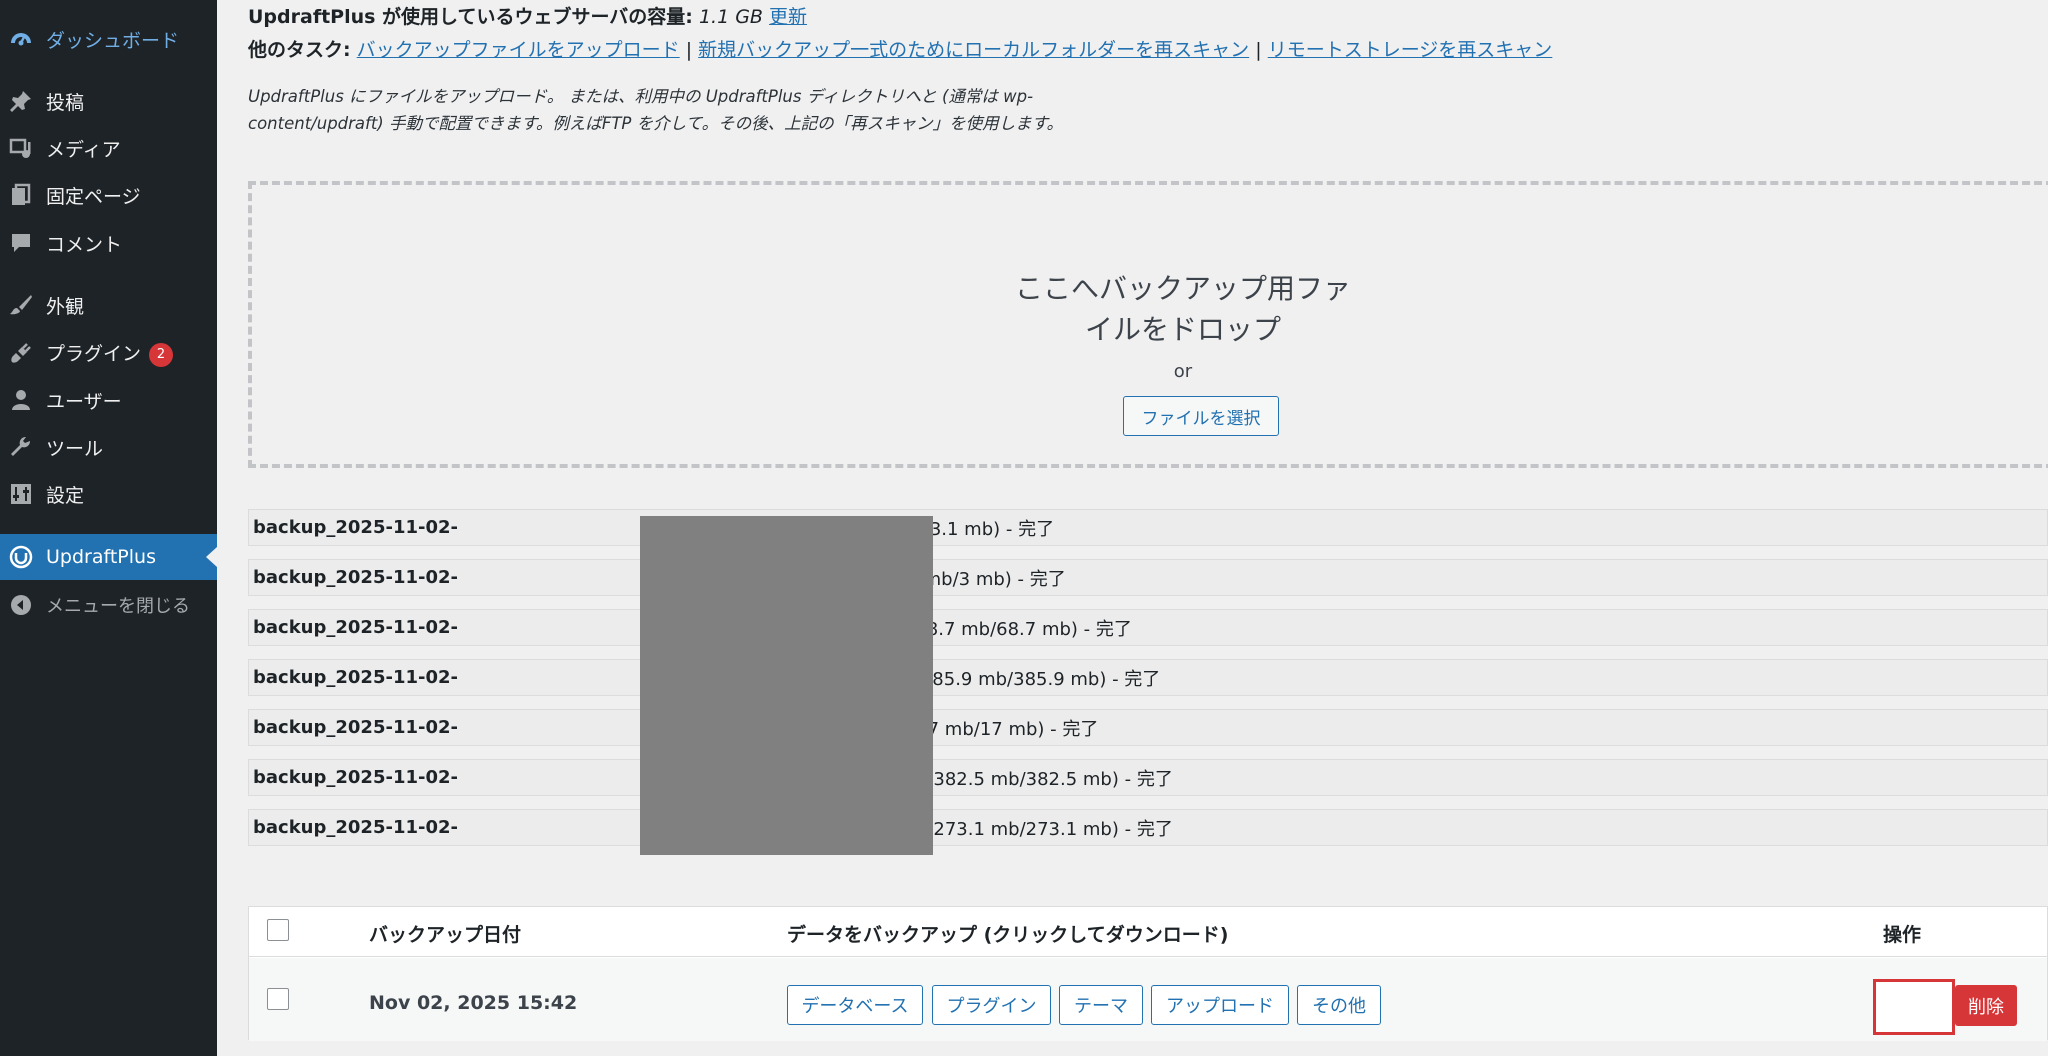 The width and height of the screenshot is (2048, 1056). I want to click on menu-media: メディア, so click(108, 148).